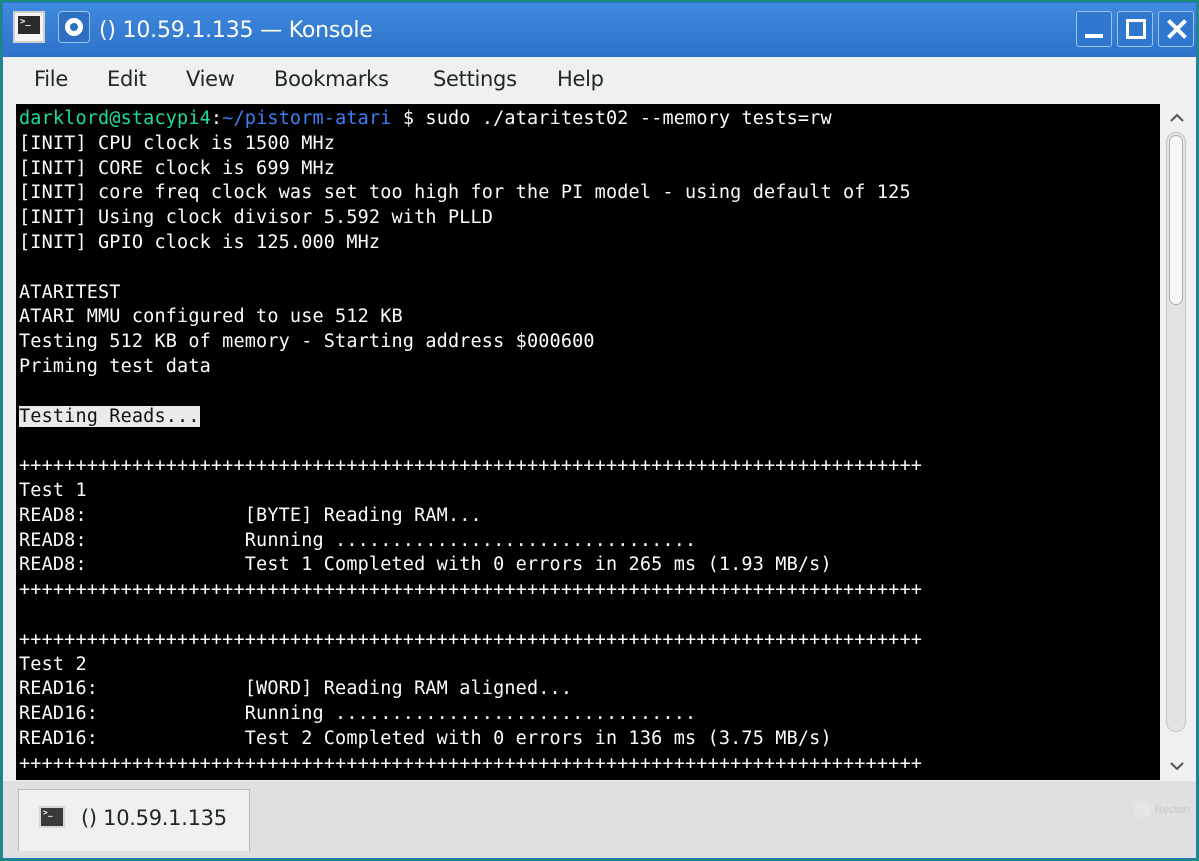 The height and width of the screenshot is (861, 1199). I want to click on title-bar: >_ () 10.59.1.135 — Konsole, so click(599, 30).